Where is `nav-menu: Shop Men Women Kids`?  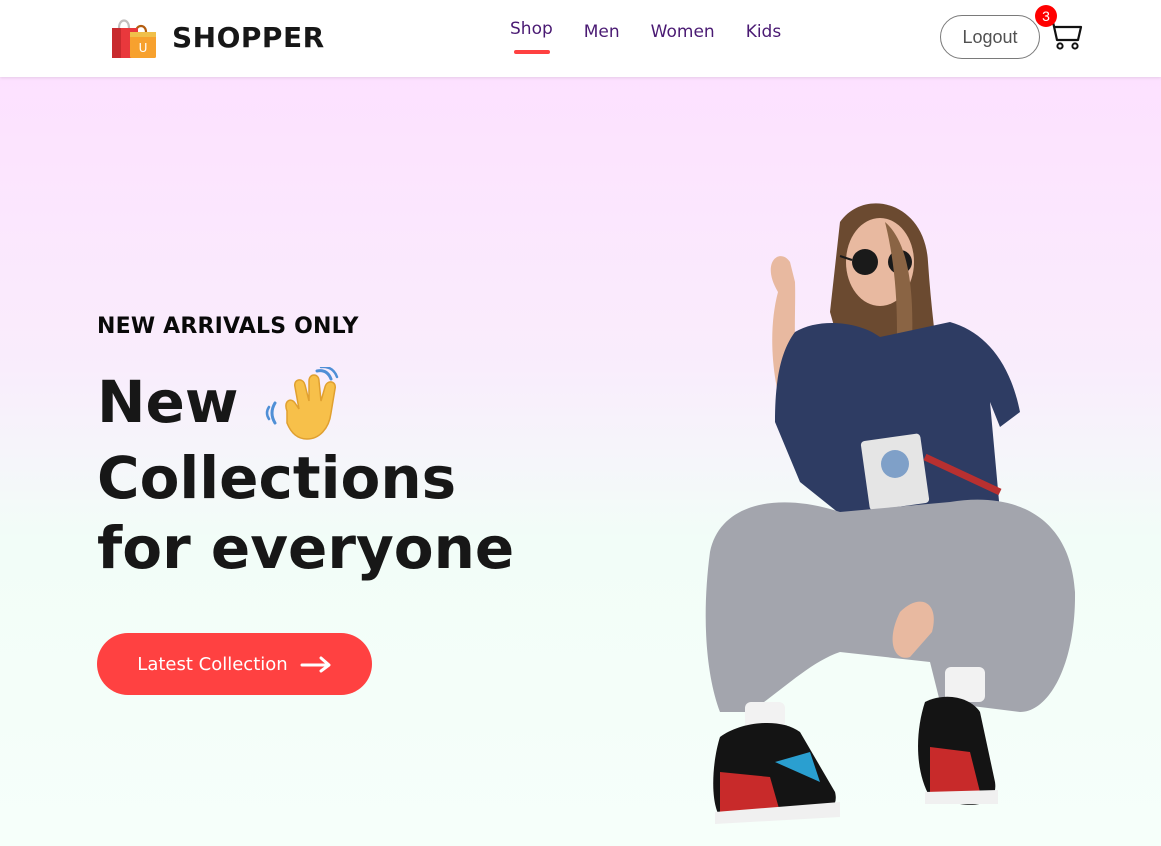
nav-menu: Shop Men Women Kids is located at coordinates (661, 36).